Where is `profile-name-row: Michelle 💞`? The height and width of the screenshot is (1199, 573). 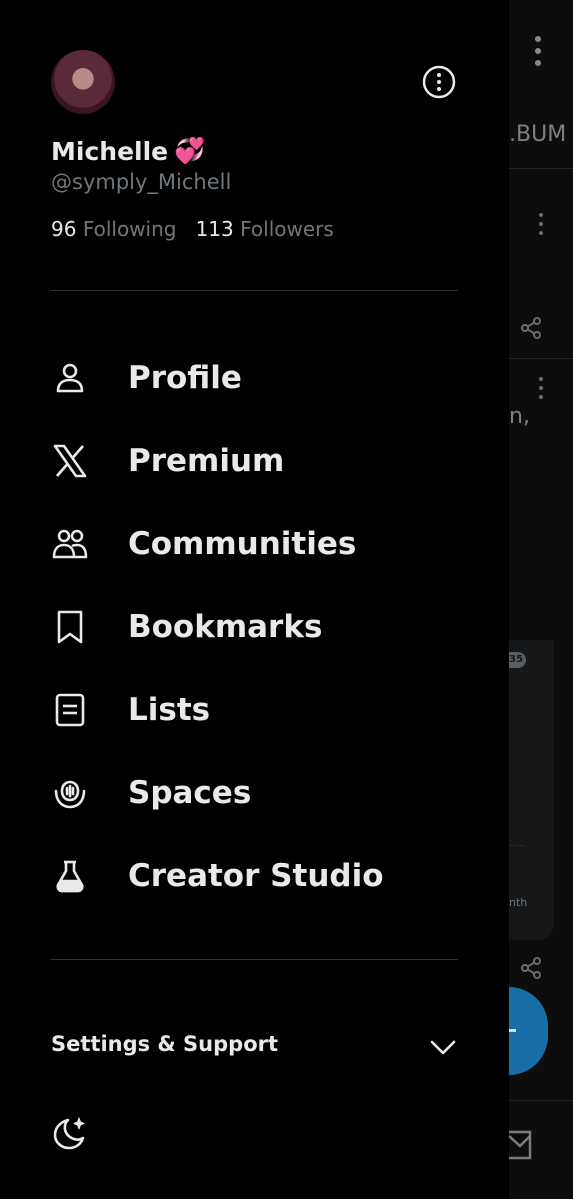
profile-name-row: Michelle 💞 is located at coordinates (128, 151).